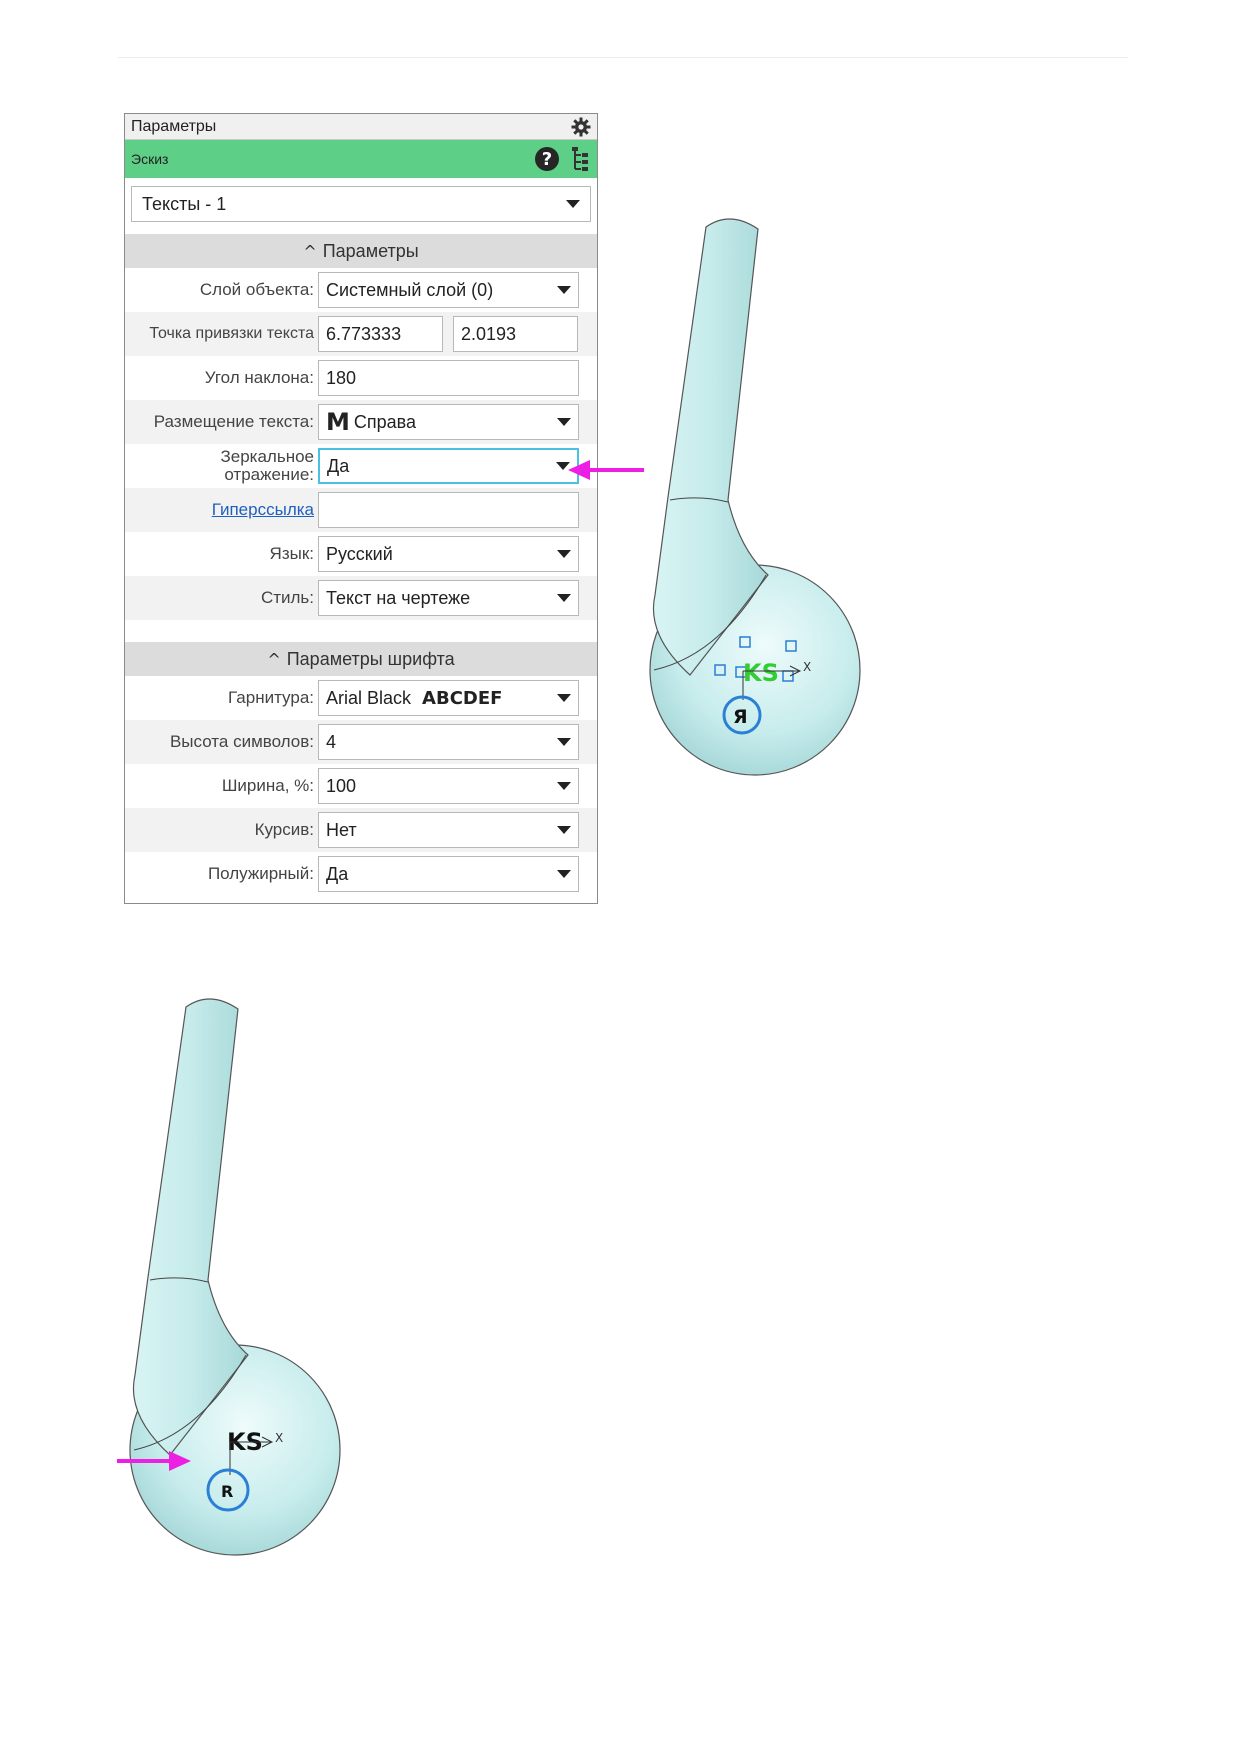 This screenshot has height=1754, width=1240. Describe the element at coordinates (260, 874) in the screenshot. I see `bold-label: Полужирный:` at that location.